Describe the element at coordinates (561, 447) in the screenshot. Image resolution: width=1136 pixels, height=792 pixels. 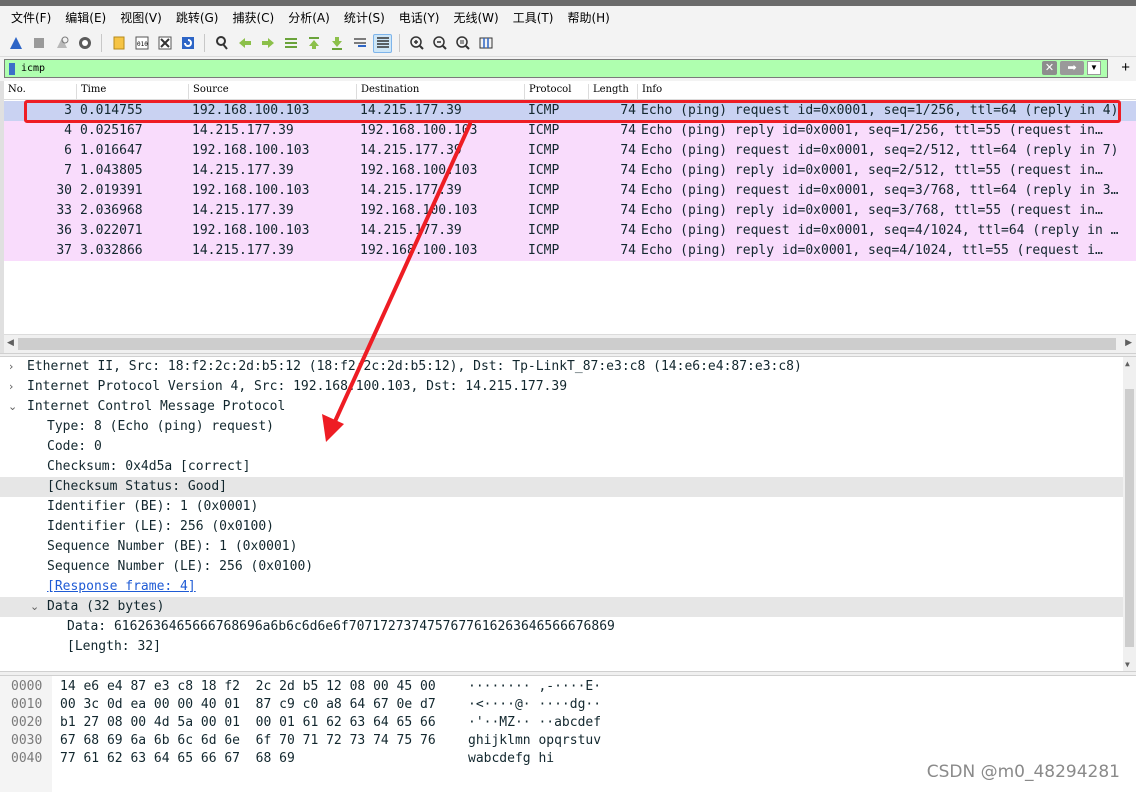
I see `tree-item-field: Code: 0` at that location.